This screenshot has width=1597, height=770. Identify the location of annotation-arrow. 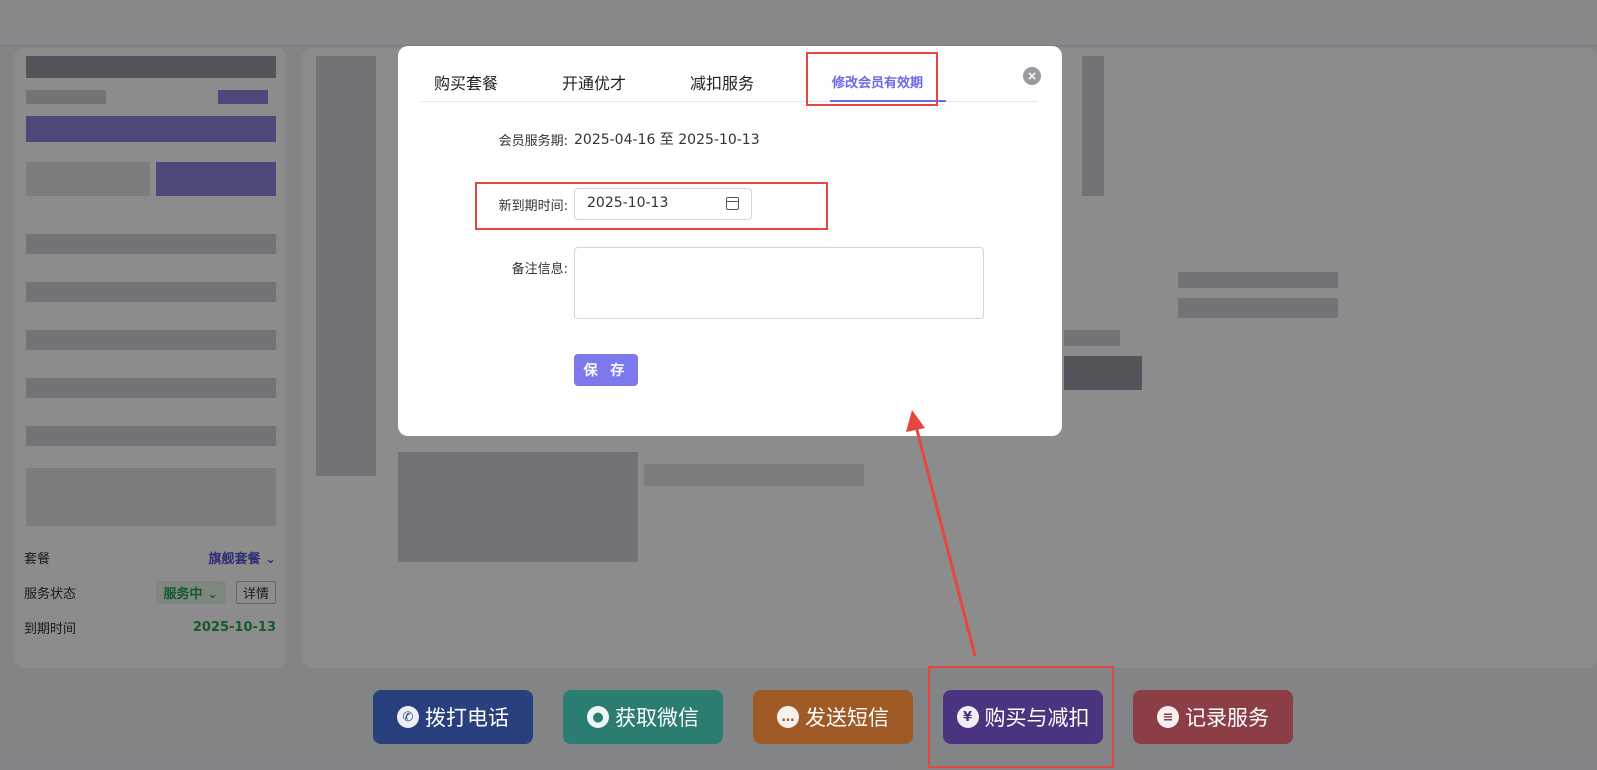
(941, 533).